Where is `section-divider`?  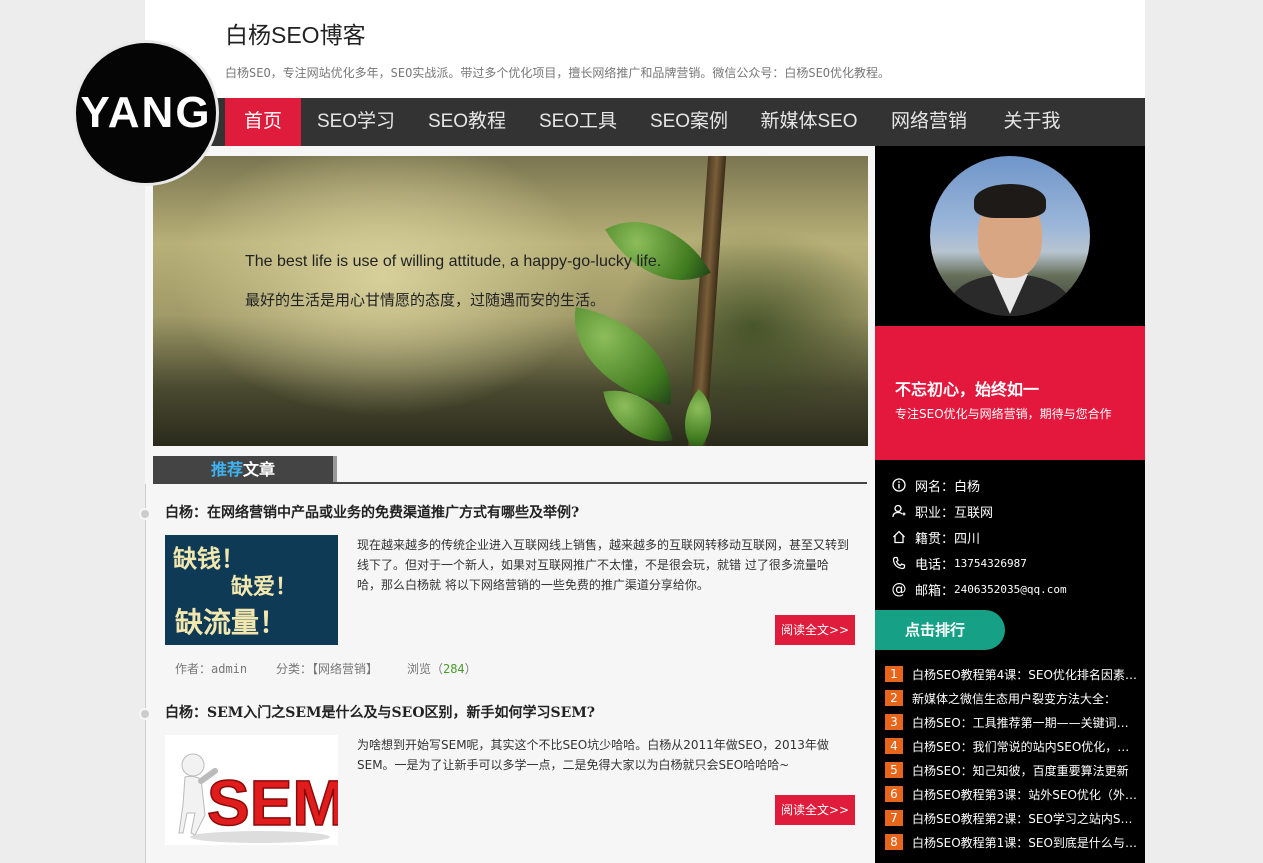 section-divider is located at coordinates (510, 483).